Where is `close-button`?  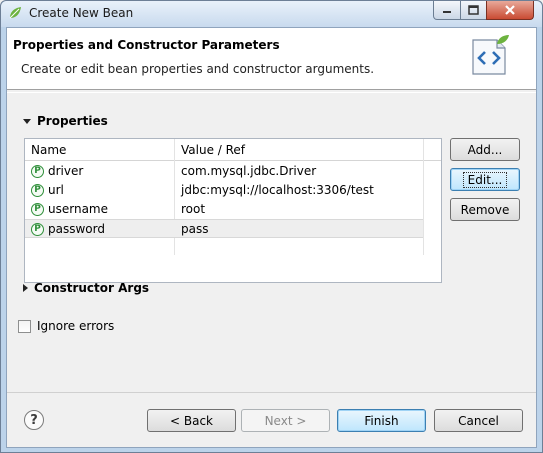 close-button is located at coordinates (510, 10).